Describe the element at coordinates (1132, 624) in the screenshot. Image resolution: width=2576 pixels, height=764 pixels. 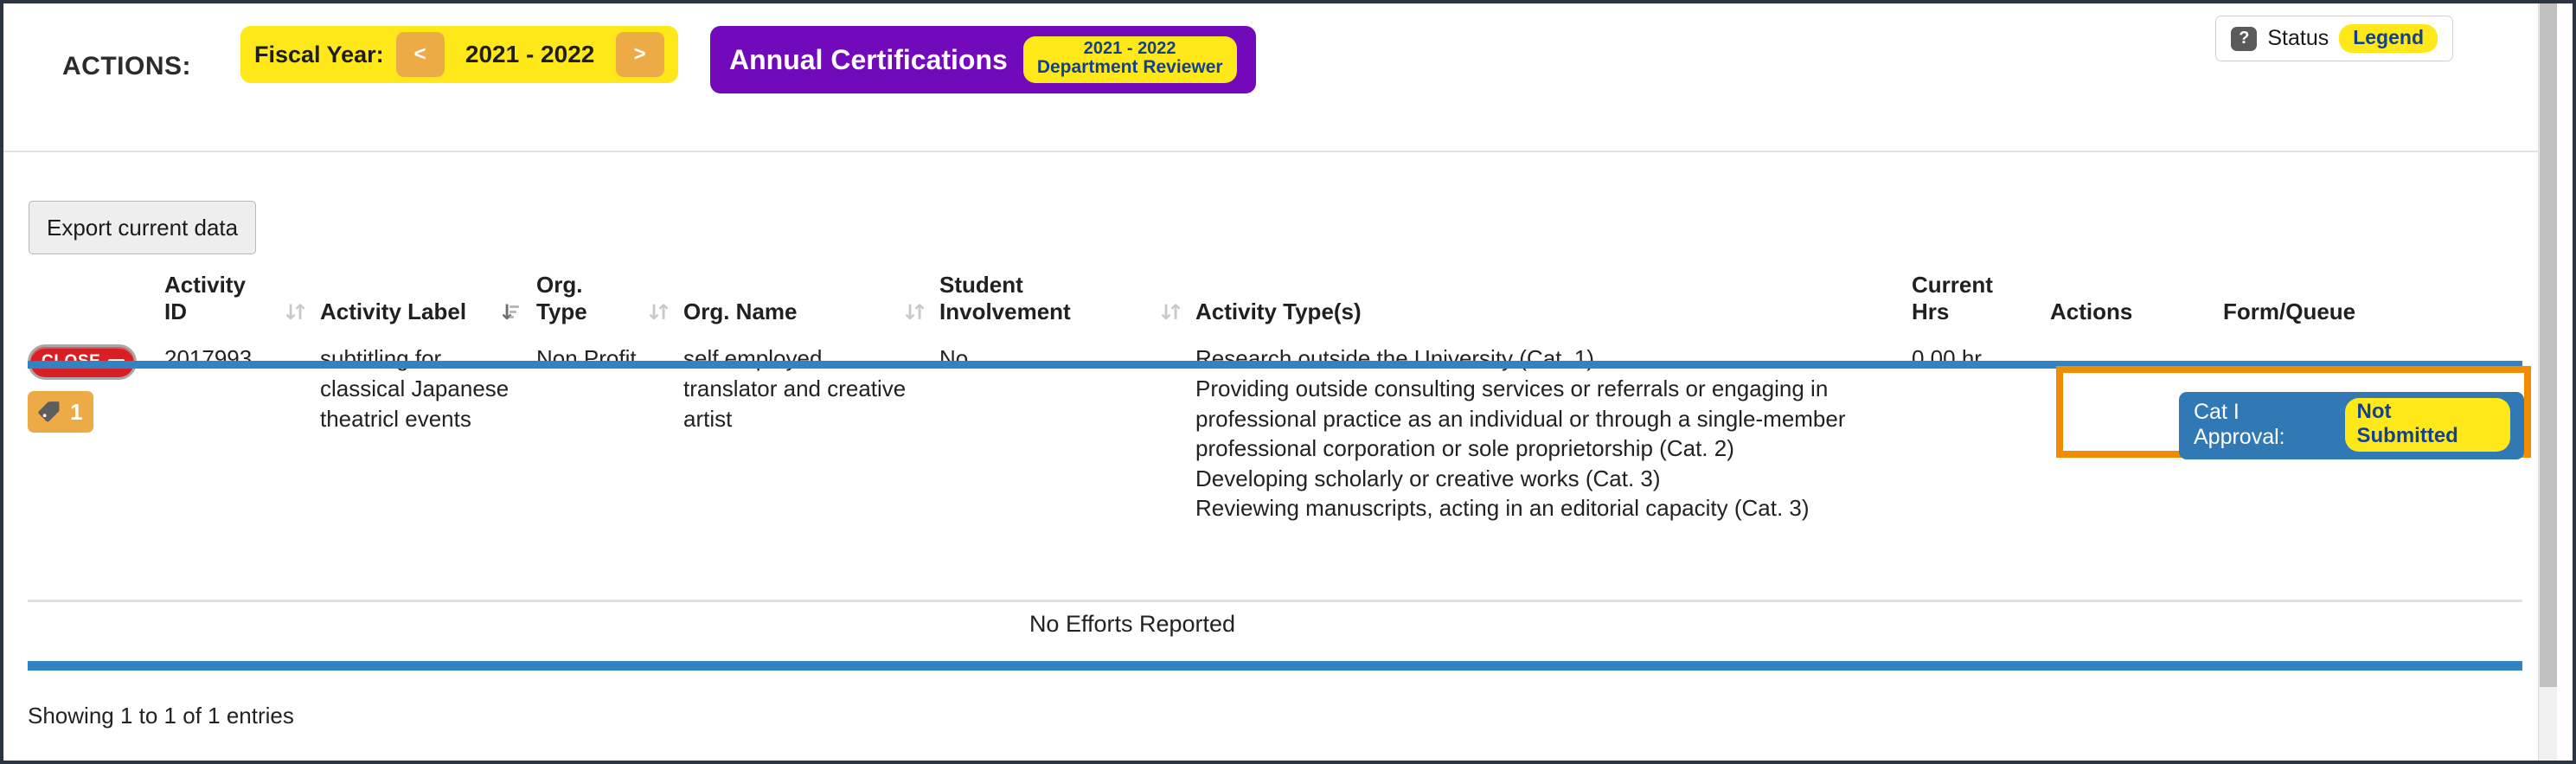
I see `no-efforts-reported-text: No Efforts Reported` at that location.